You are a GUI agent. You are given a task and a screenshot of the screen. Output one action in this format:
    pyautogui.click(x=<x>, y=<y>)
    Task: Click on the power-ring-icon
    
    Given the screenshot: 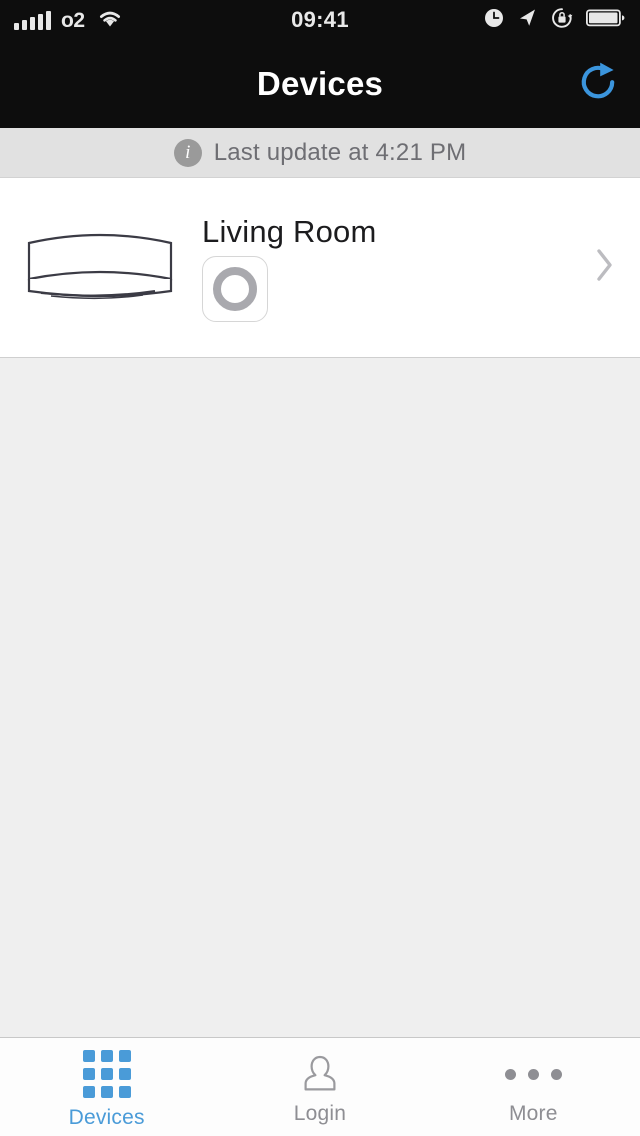 What is the action you would take?
    pyautogui.click(x=235, y=288)
    